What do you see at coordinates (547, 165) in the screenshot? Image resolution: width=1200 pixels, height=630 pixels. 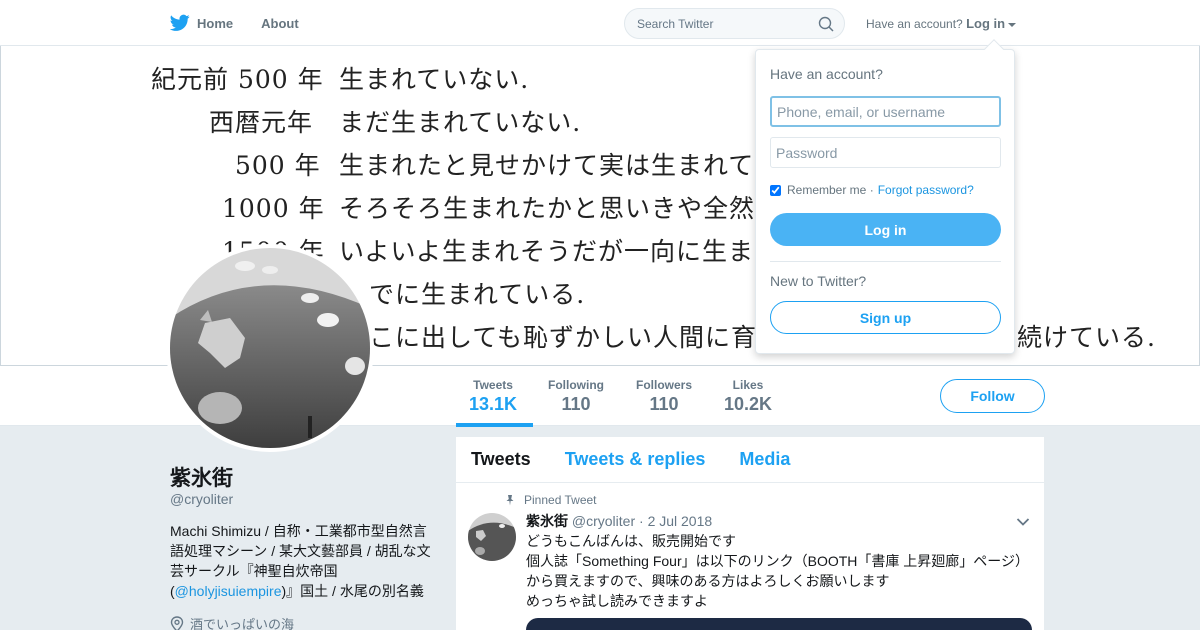 I see `banner-text: 生まれたと見せかけて実は生まれて` at bounding box center [547, 165].